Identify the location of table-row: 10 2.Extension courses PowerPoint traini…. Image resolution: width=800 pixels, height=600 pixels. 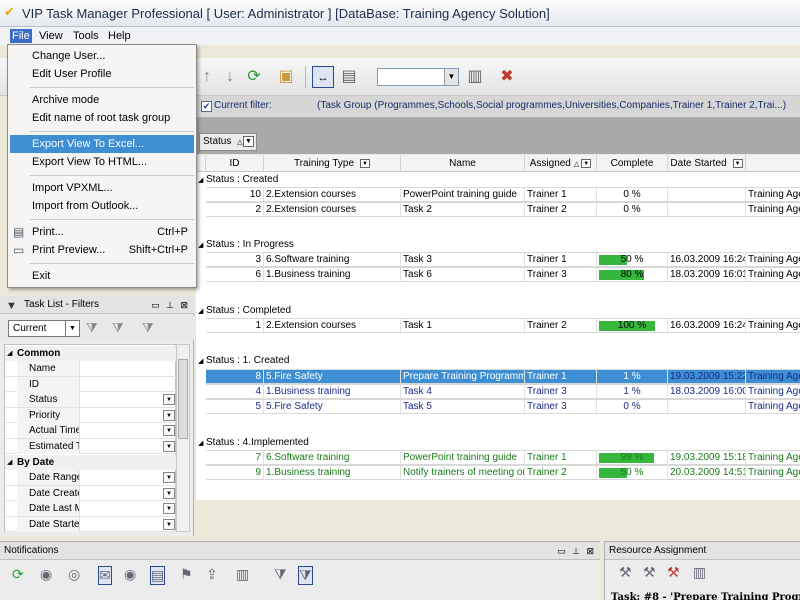
(503, 194).